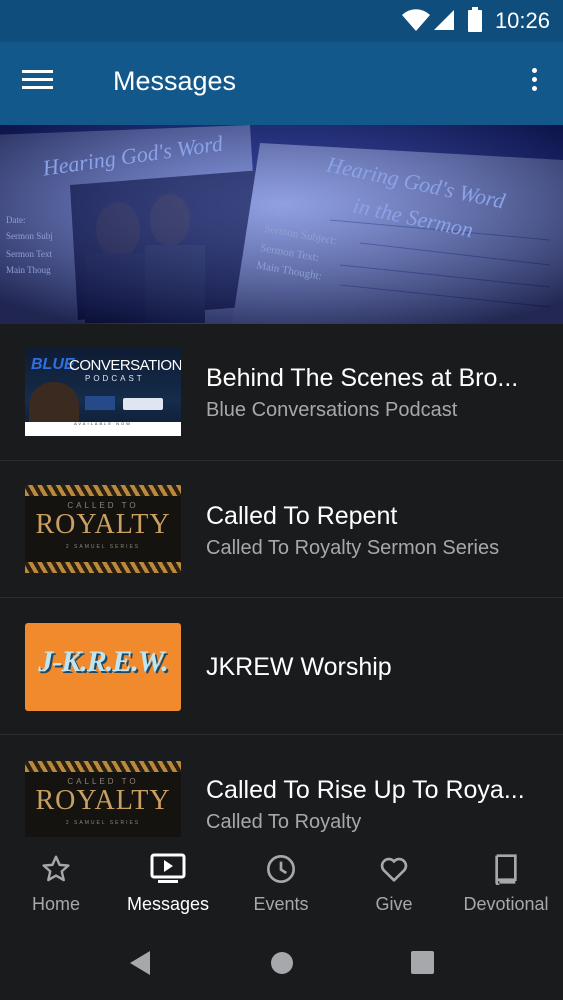  Describe the element at coordinates (444, 20) in the screenshot. I see `signal-icon` at that location.